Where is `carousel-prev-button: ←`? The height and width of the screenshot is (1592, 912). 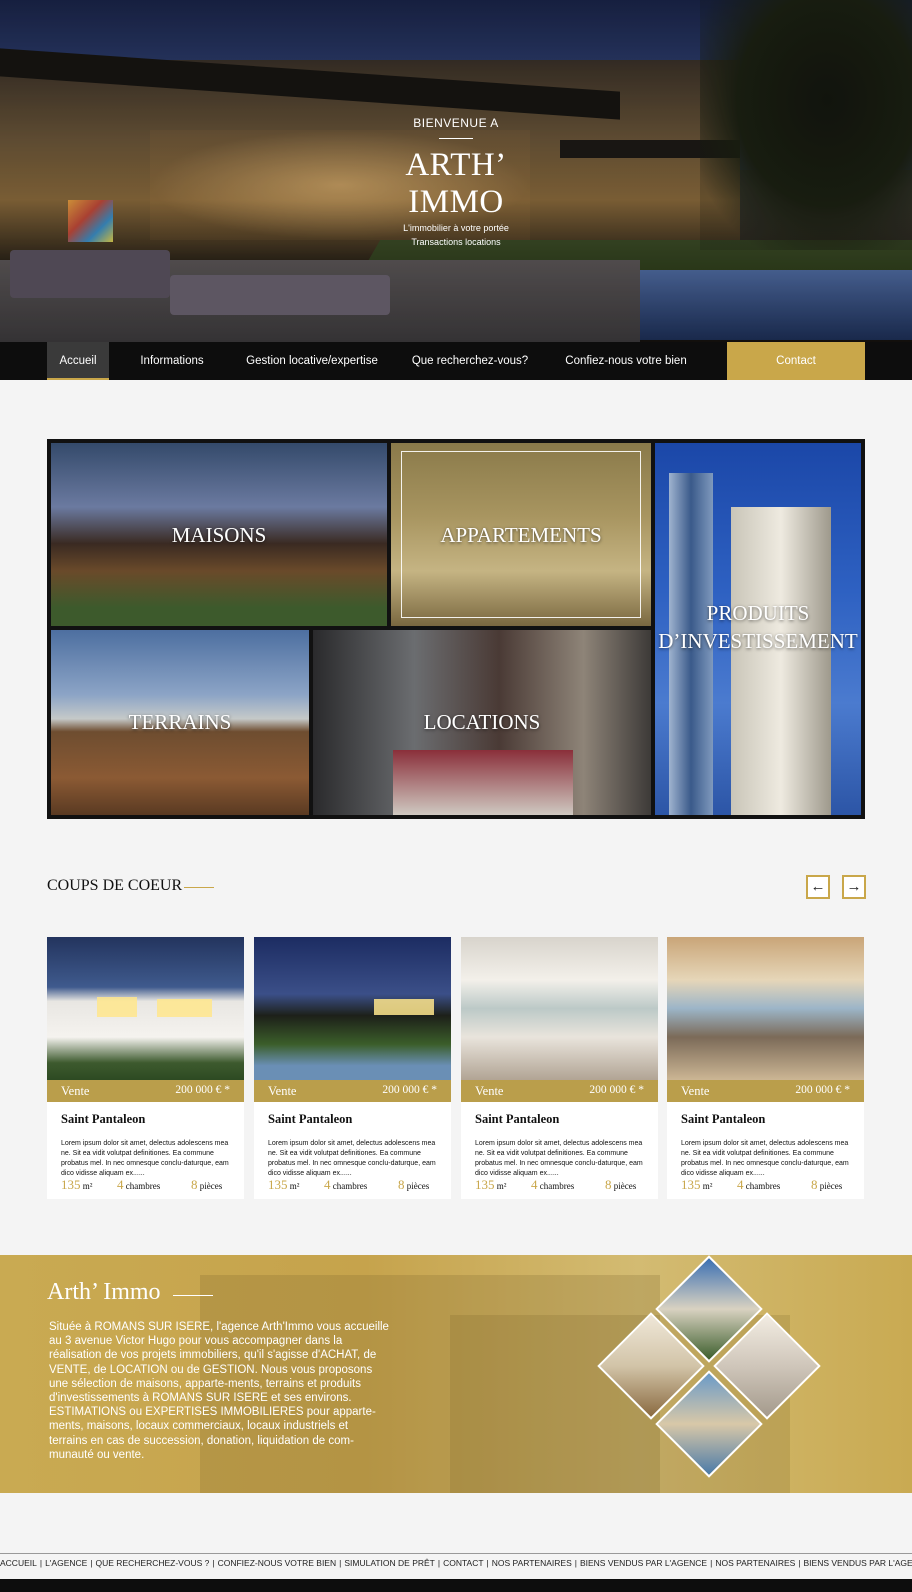 carousel-prev-button: ← is located at coordinates (818, 887).